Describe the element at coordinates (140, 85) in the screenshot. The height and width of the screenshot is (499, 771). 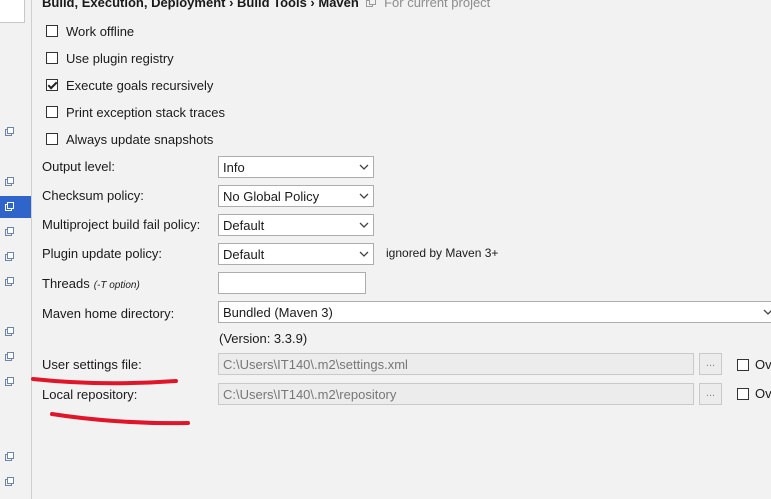
I see `checkbox-label: Execute goals recursively` at that location.